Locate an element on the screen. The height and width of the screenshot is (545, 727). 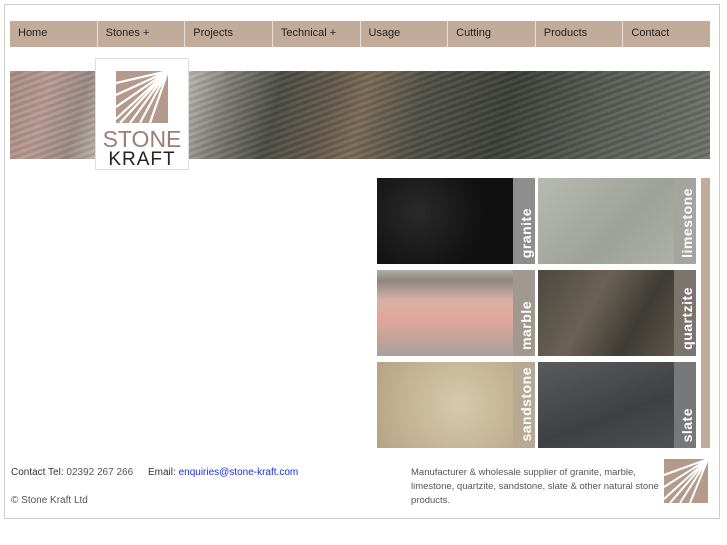
nav-contact: Contact is located at coordinates (666, 34).